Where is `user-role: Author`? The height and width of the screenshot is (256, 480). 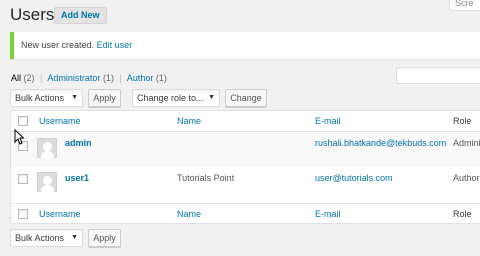 user-role: Author is located at coordinates (466, 178).